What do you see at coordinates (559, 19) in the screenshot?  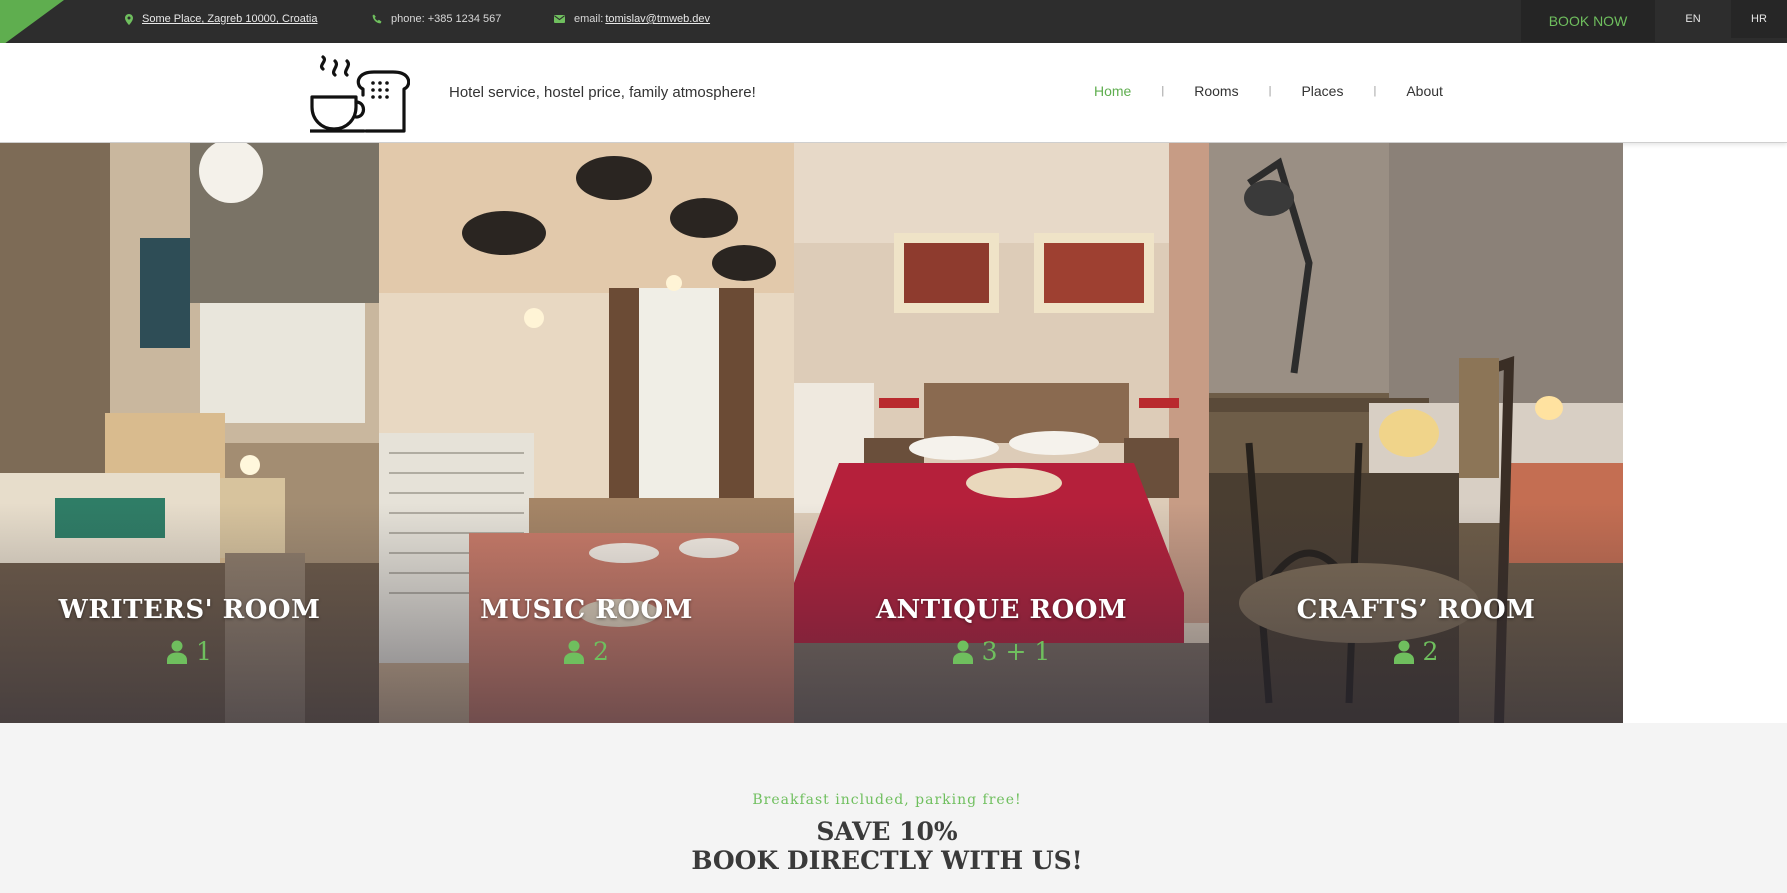 I see `envelope-icon` at bounding box center [559, 19].